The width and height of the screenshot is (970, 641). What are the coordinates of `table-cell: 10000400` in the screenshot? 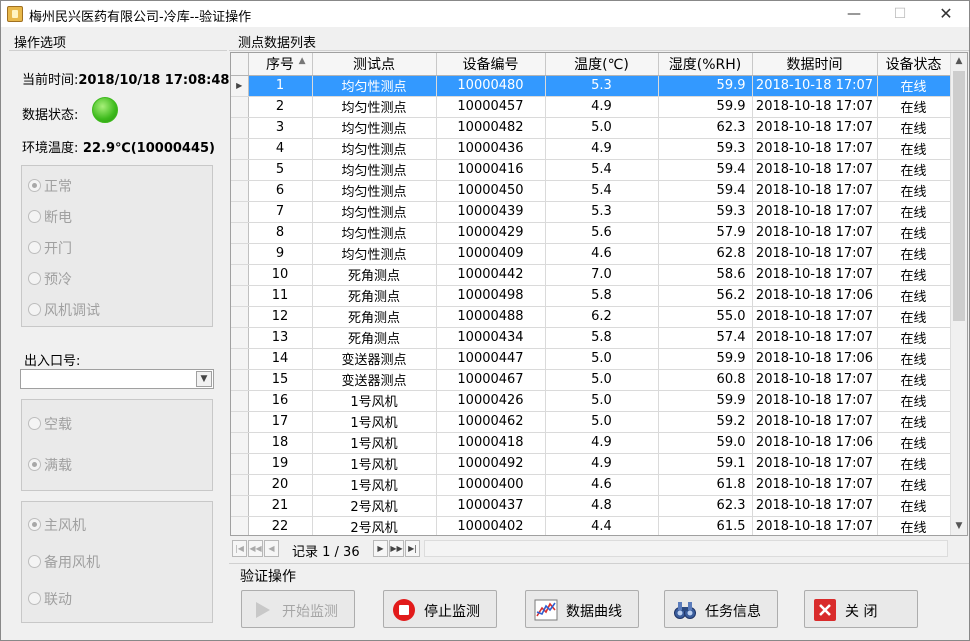 It's located at (491, 485).